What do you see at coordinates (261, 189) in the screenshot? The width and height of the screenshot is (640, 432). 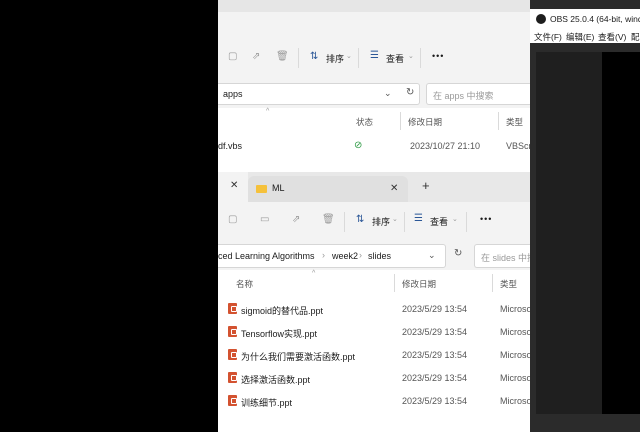 I see `folder-icon` at bounding box center [261, 189].